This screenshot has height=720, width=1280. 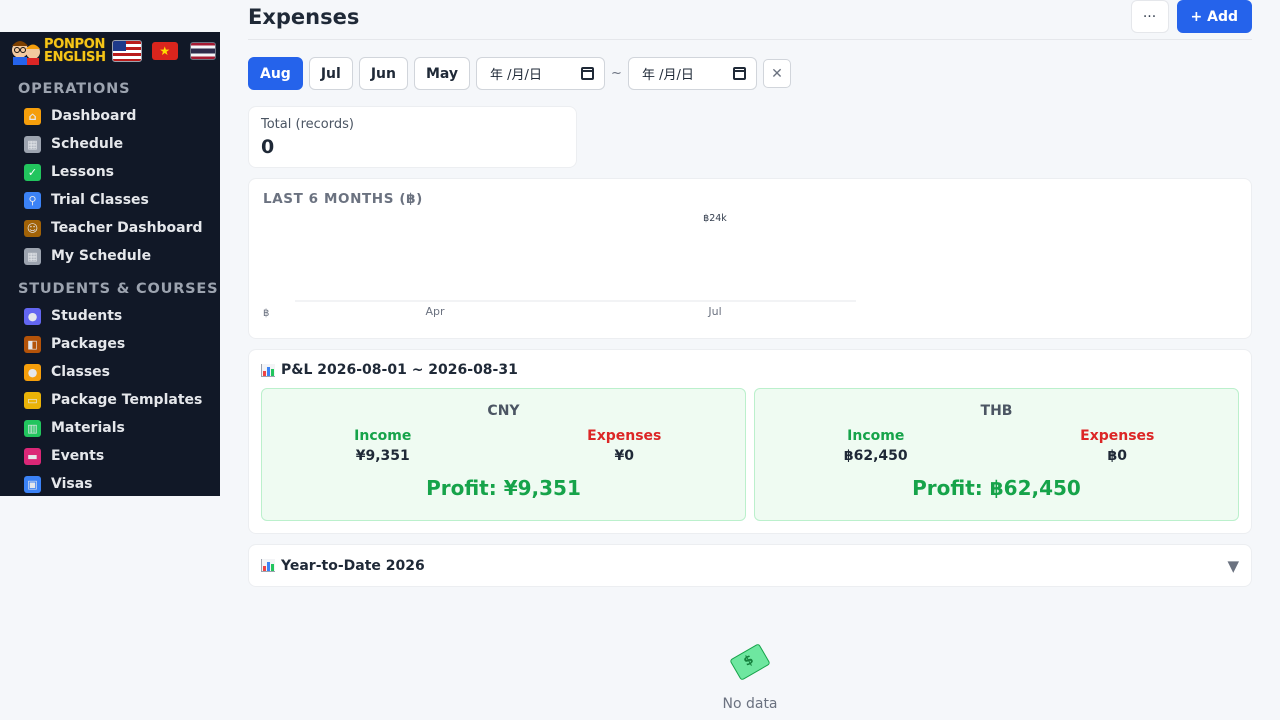 What do you see at coordinates (100, 200) in the screenshot?
I see `sidebar-item-label: Trial Classes` at bounding box center [100, 200].